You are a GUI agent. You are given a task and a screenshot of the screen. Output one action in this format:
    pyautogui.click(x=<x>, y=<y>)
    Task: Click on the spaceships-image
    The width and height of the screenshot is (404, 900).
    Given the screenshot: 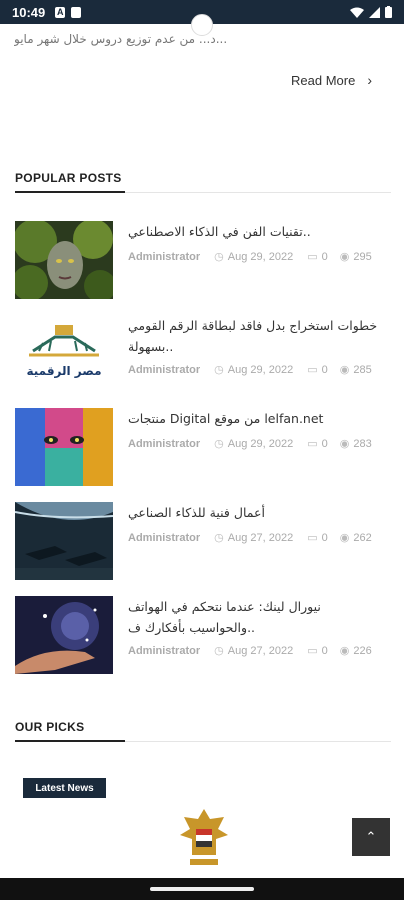 What is the action you would take?
    pyautogui.click(x=64, y=541)
    